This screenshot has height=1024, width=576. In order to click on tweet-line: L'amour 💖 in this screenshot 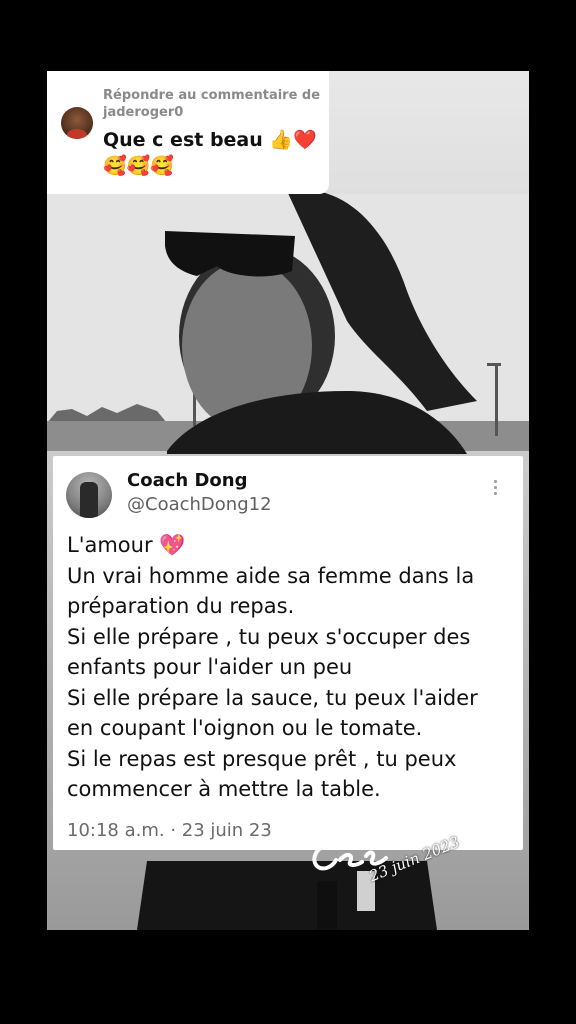, I will do `click(126, 545)`.